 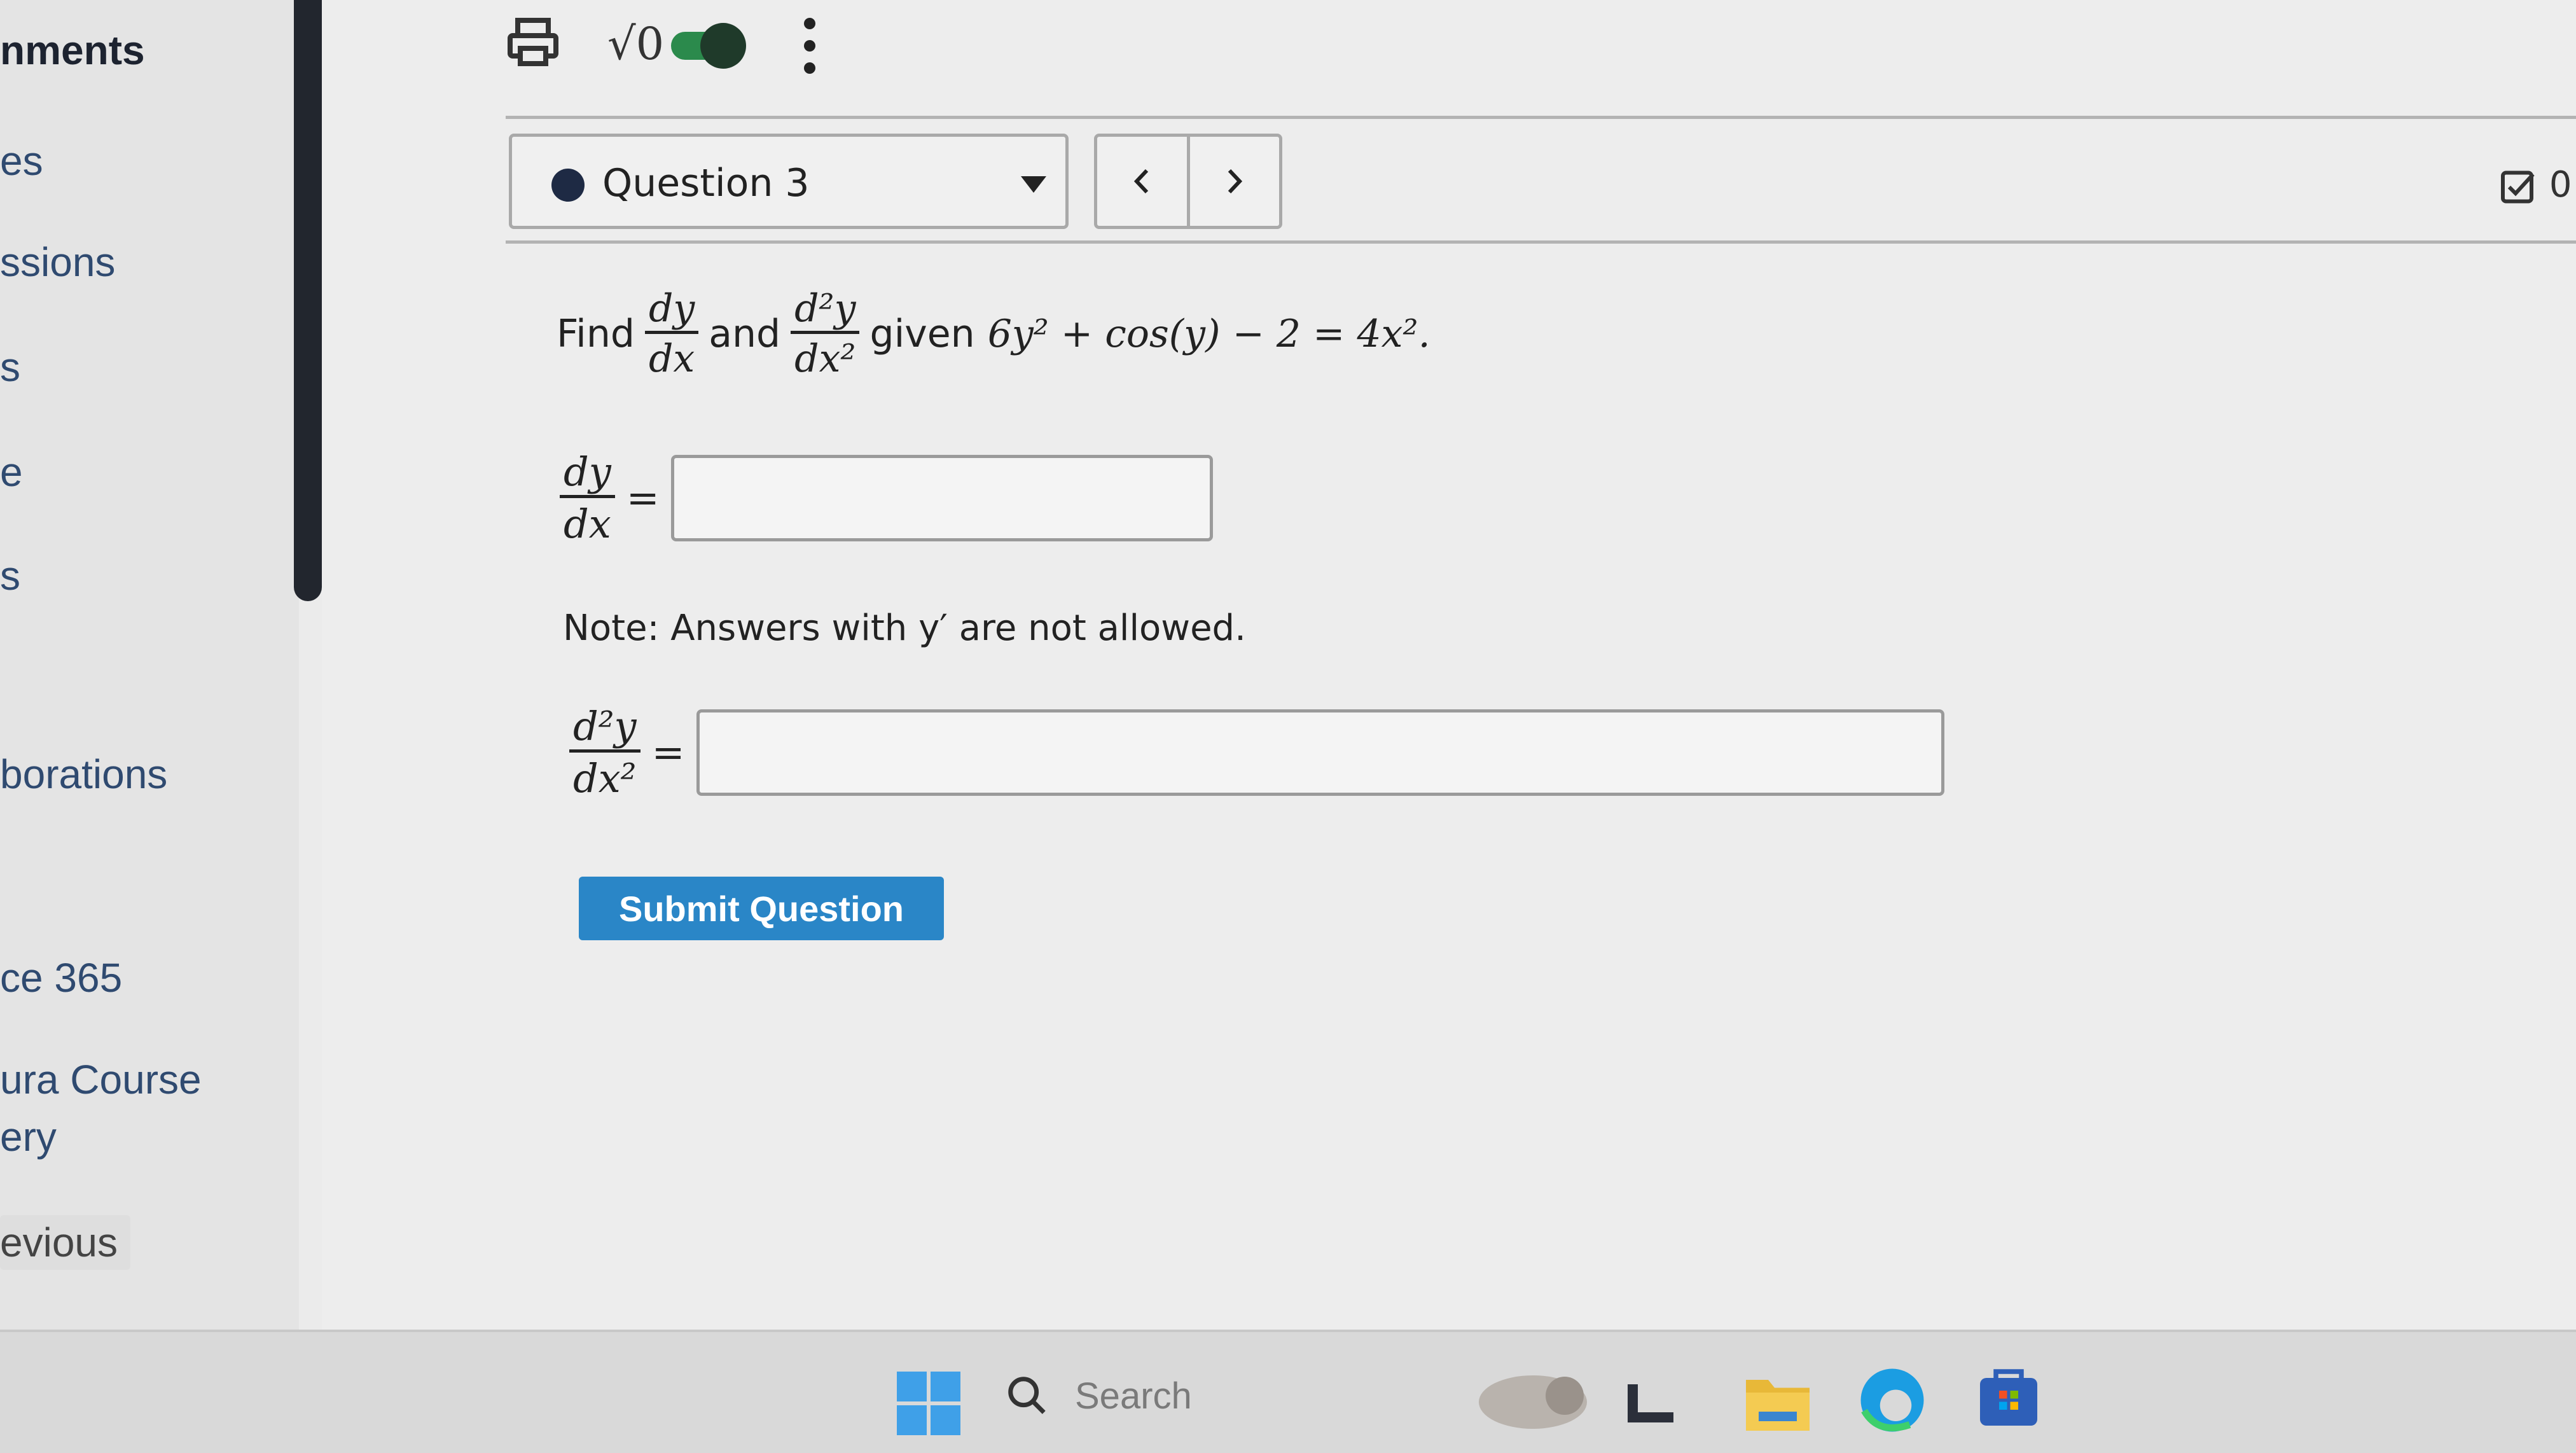 What do you see at coordinates (65, 1243) in the screenshot?
I see `previous-button: evious` at bounding box center [65, 1243].